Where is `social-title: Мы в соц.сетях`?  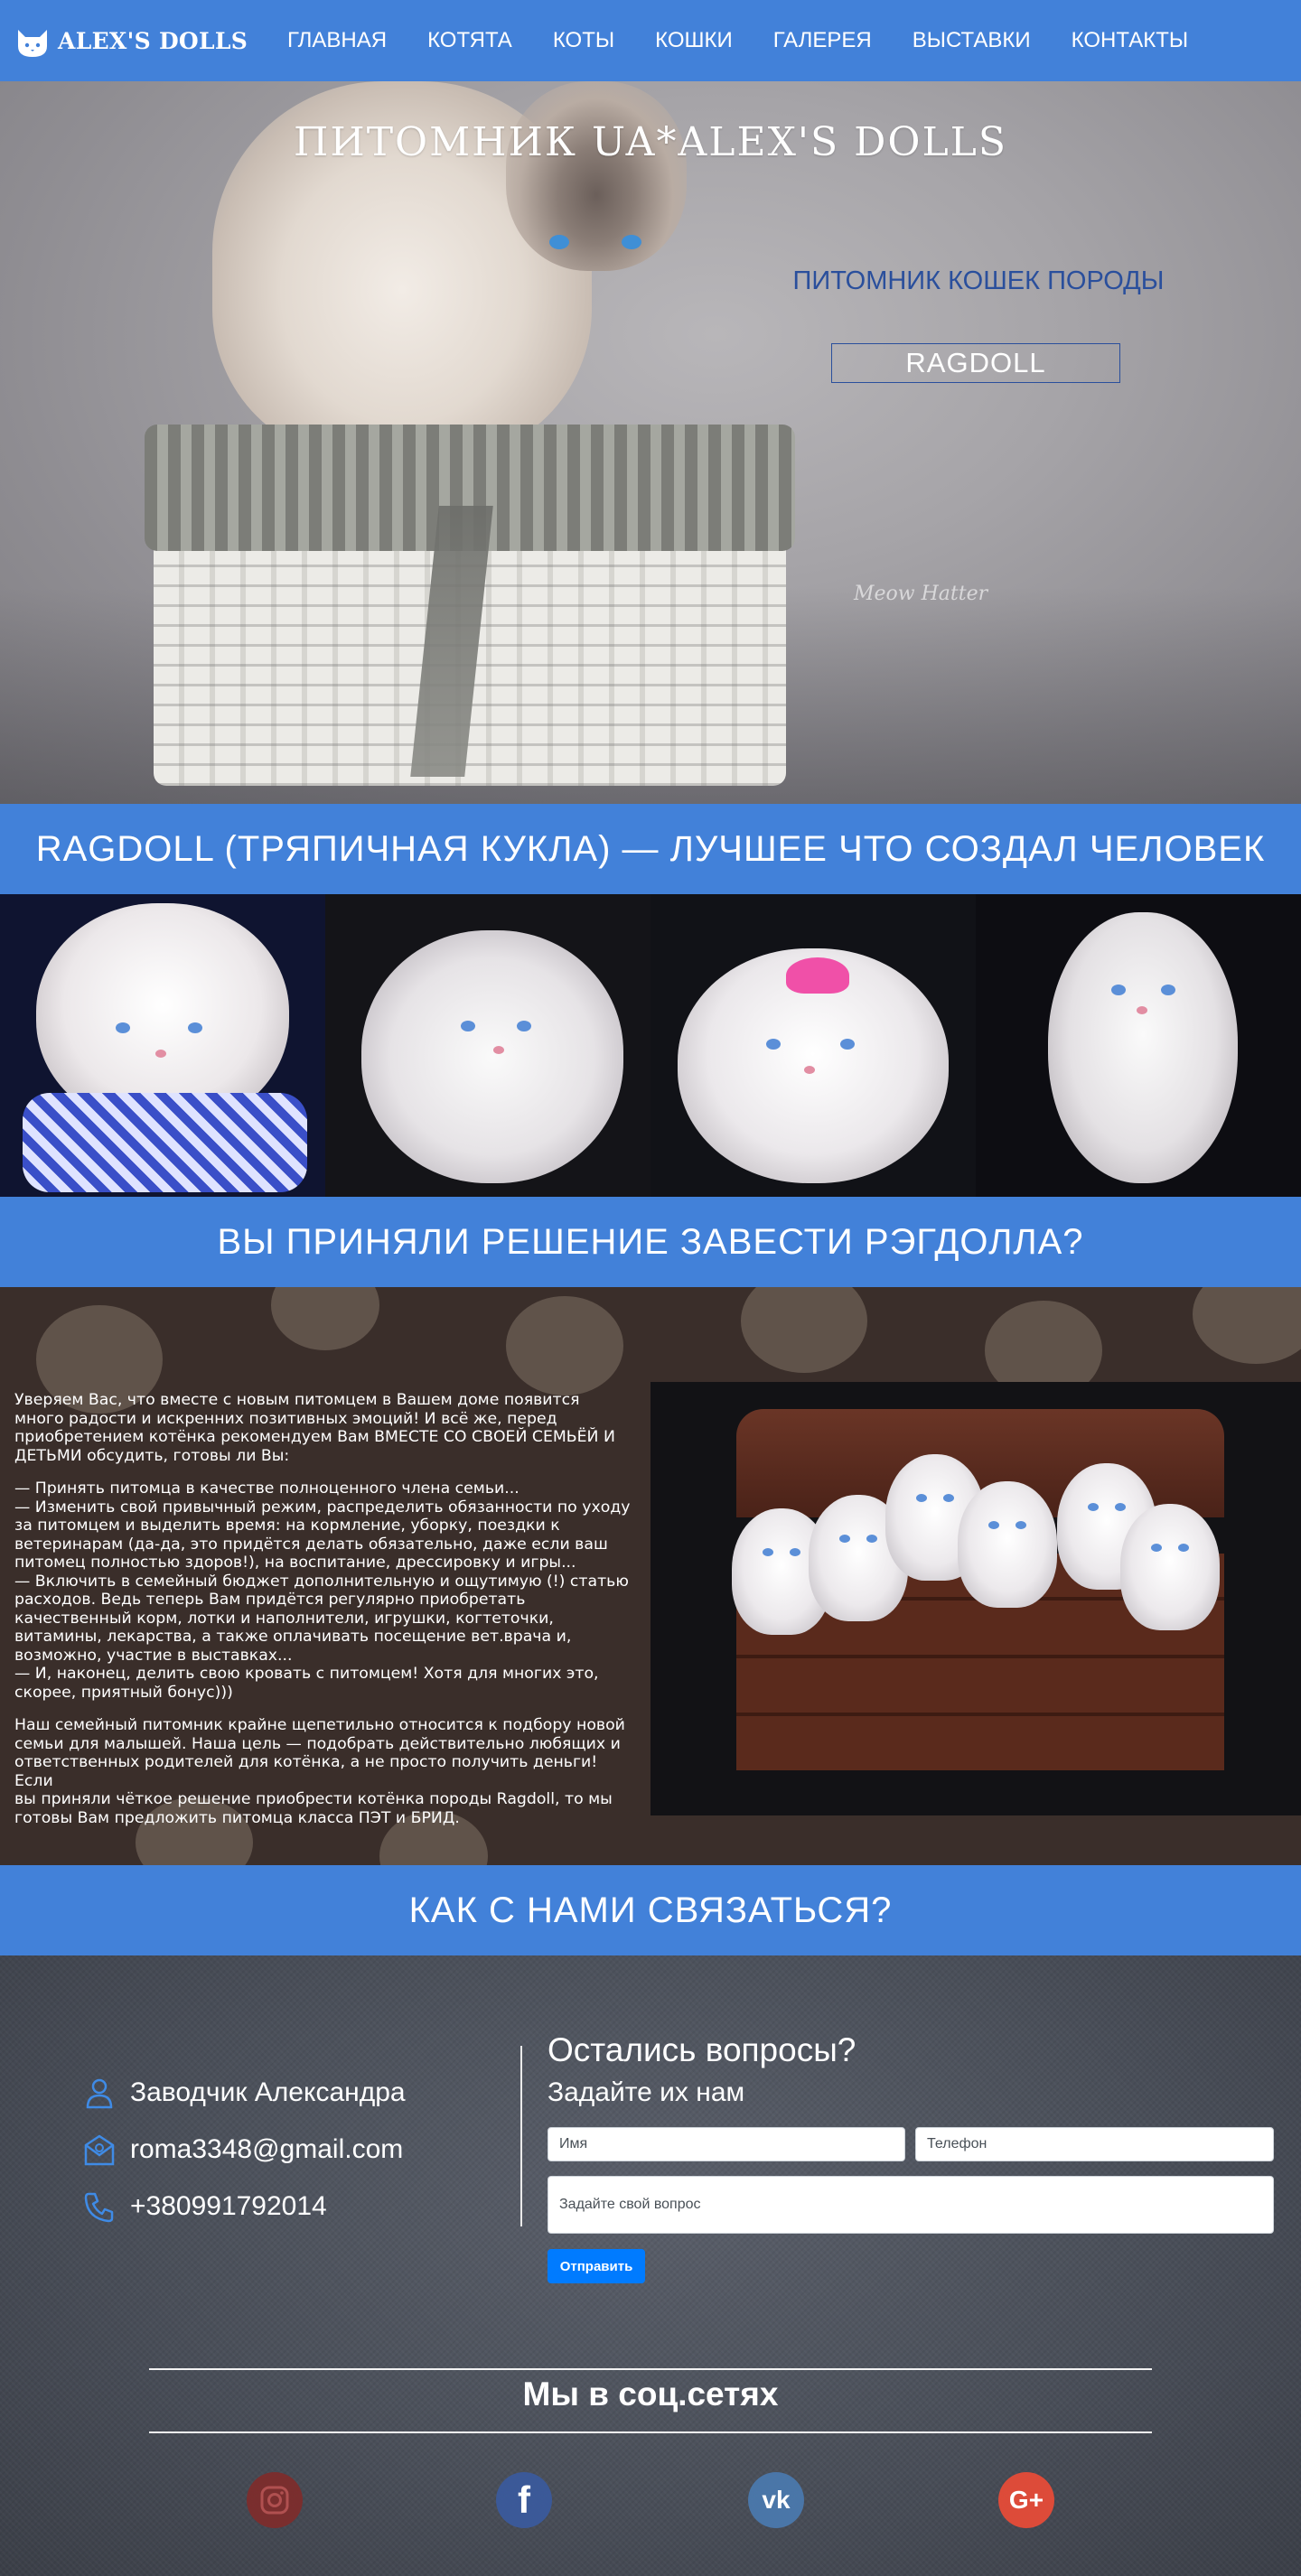
social-title: Мы в соц.сетях is located at coordinates (650, 2394).